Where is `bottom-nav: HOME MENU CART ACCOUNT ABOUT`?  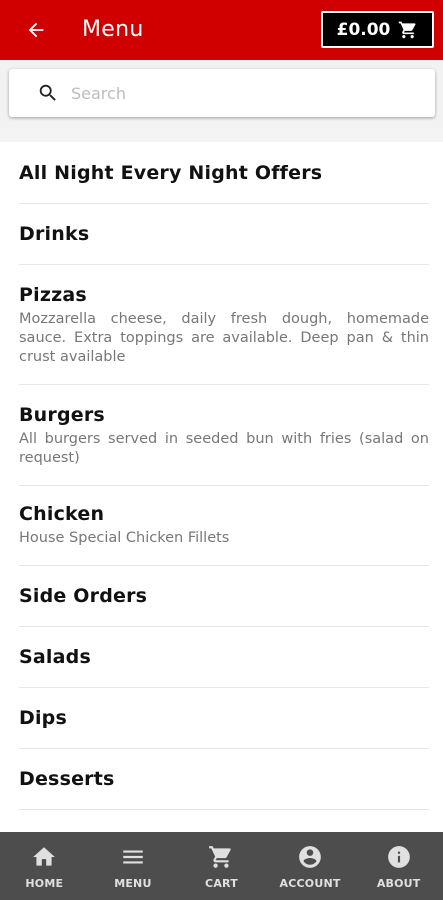
bottom-nav: HOME MENU CART ACCOUNT ABOUT is located at coordinates (221, 866).